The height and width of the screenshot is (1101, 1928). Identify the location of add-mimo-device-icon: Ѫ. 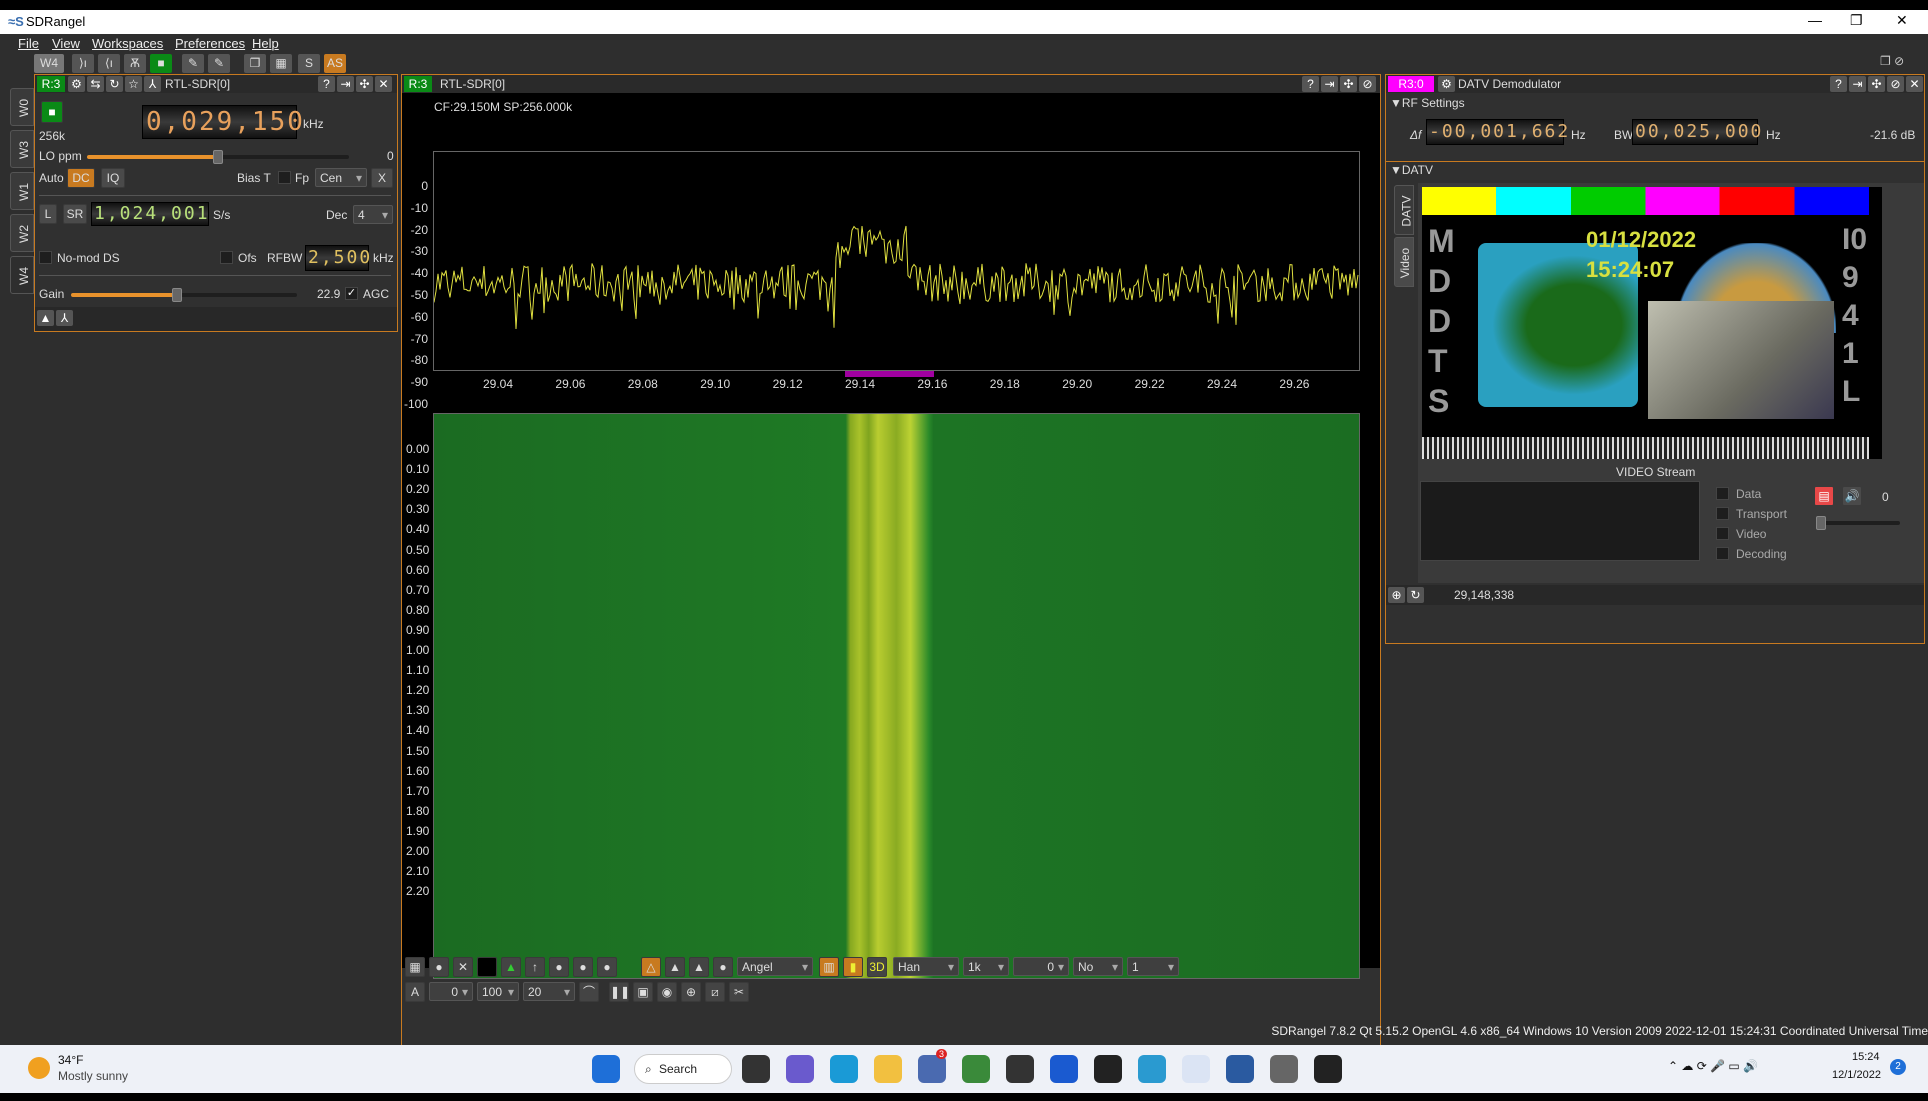
(135, 63).